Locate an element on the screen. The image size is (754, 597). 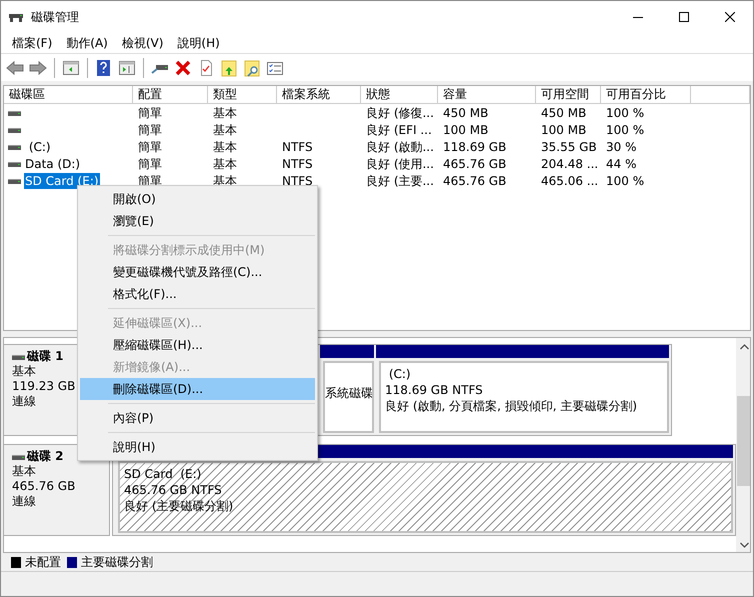
console-icon is located at coordinates (127, 67).